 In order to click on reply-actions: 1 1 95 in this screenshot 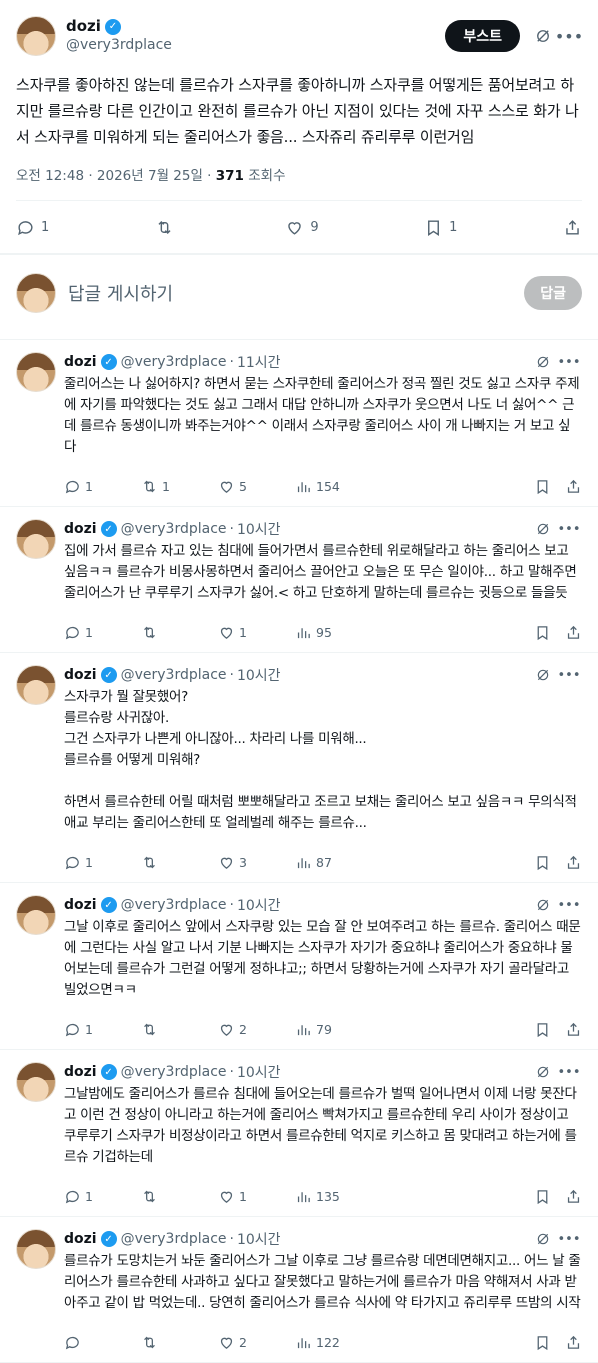, I will do `click(323, 632)`.